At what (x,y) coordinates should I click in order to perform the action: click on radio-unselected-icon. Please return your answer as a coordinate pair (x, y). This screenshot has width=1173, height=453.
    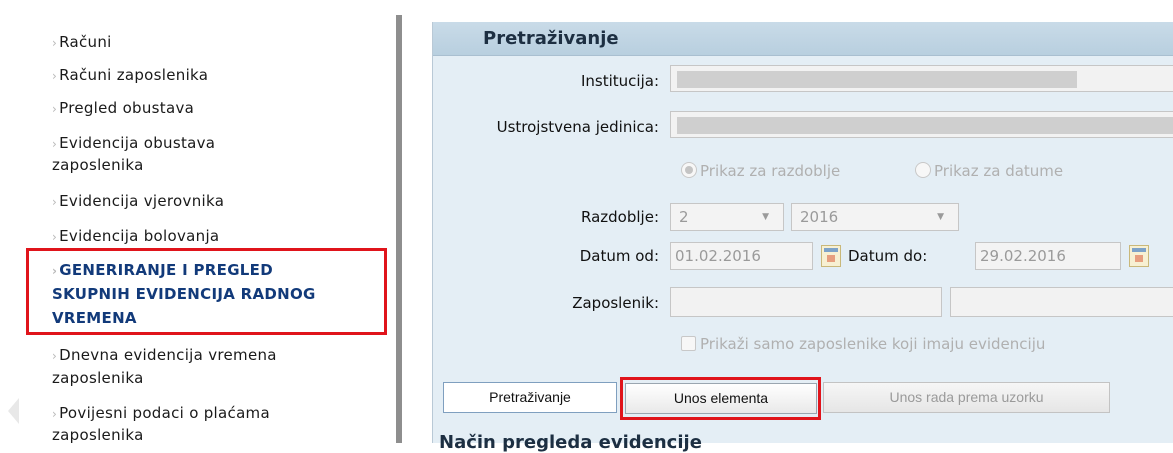
    Looking at the image, I should click on (923, 170).